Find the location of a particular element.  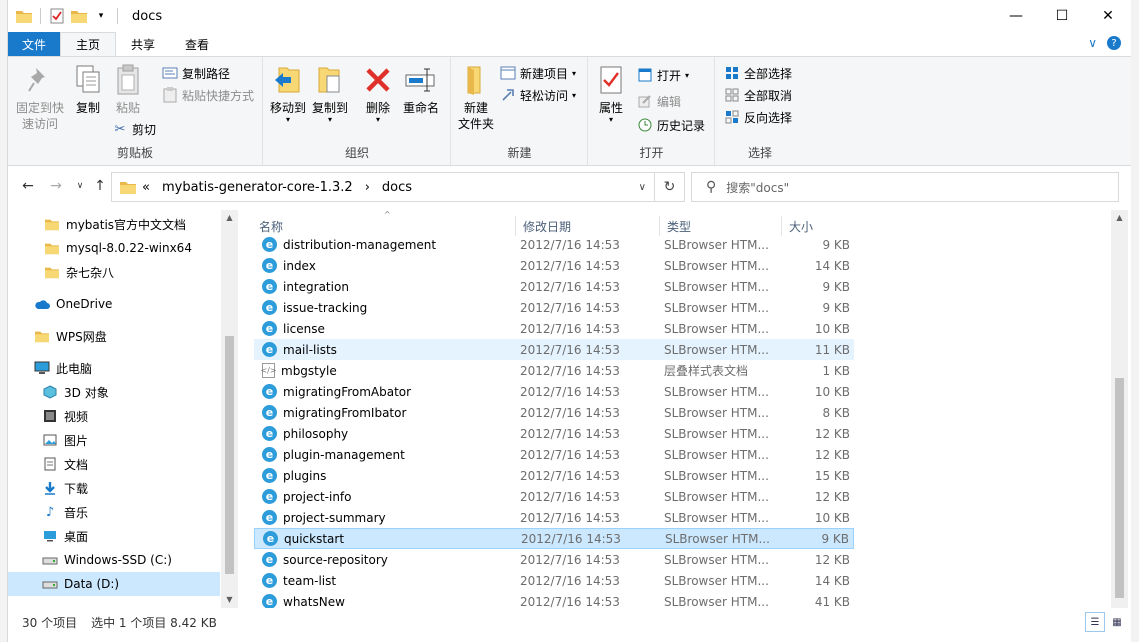

nav-item: 此电脑 is located at coordinates (63, 368).